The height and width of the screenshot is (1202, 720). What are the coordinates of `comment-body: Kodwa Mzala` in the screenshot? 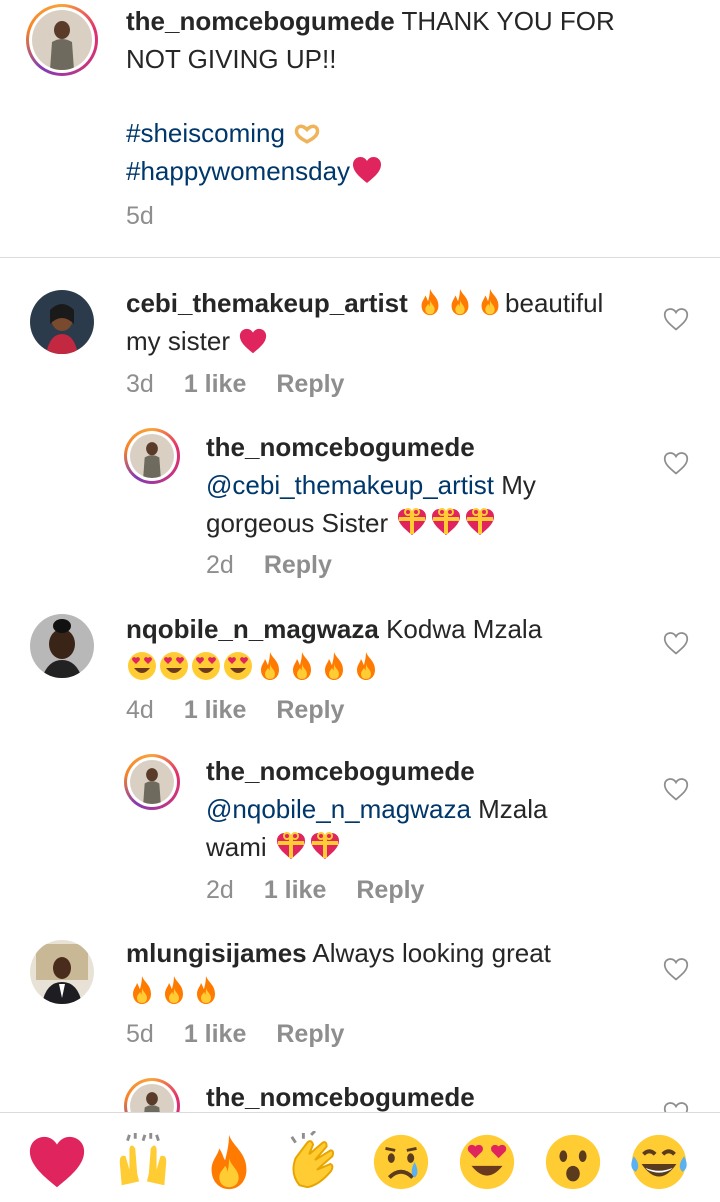 It's located at (464, 629).